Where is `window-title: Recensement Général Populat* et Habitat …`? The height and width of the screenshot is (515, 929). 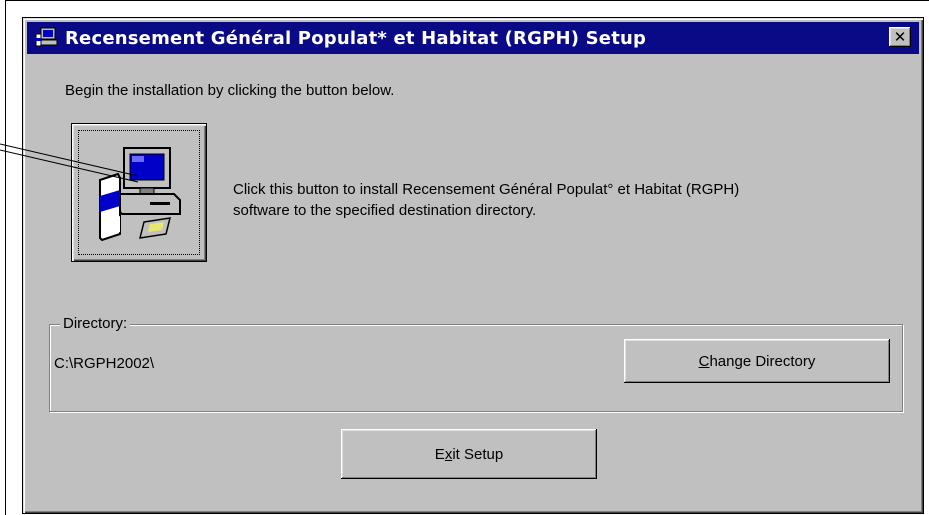 window-title: Recensement Général Populat* et Habitat … is located at coordinates (356, 38).